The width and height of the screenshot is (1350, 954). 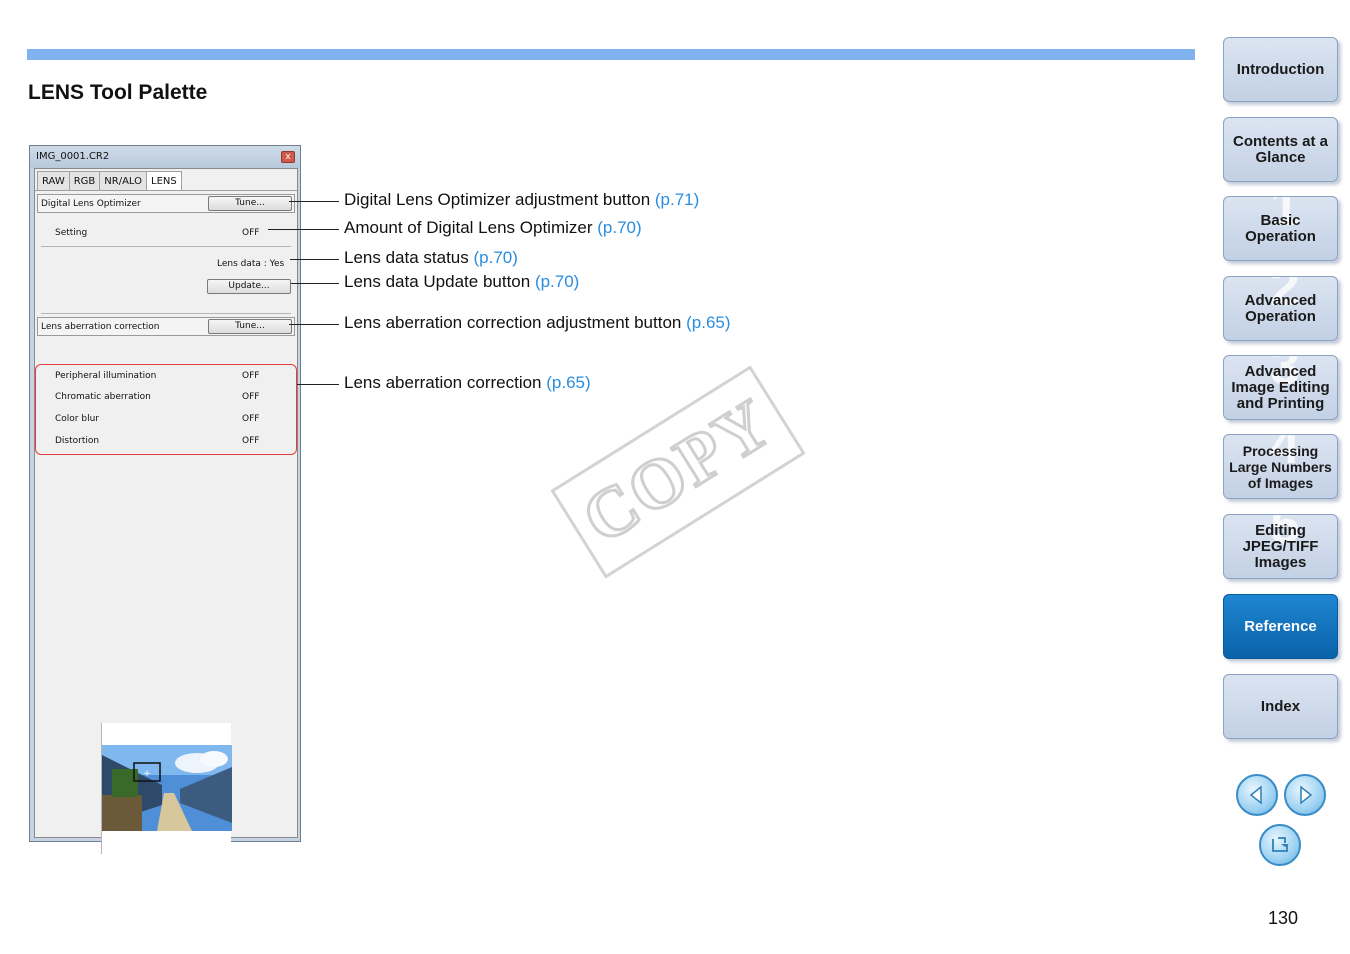 I want to click on navigator-thumbnail-frame: +, so click(x=166, y=788).